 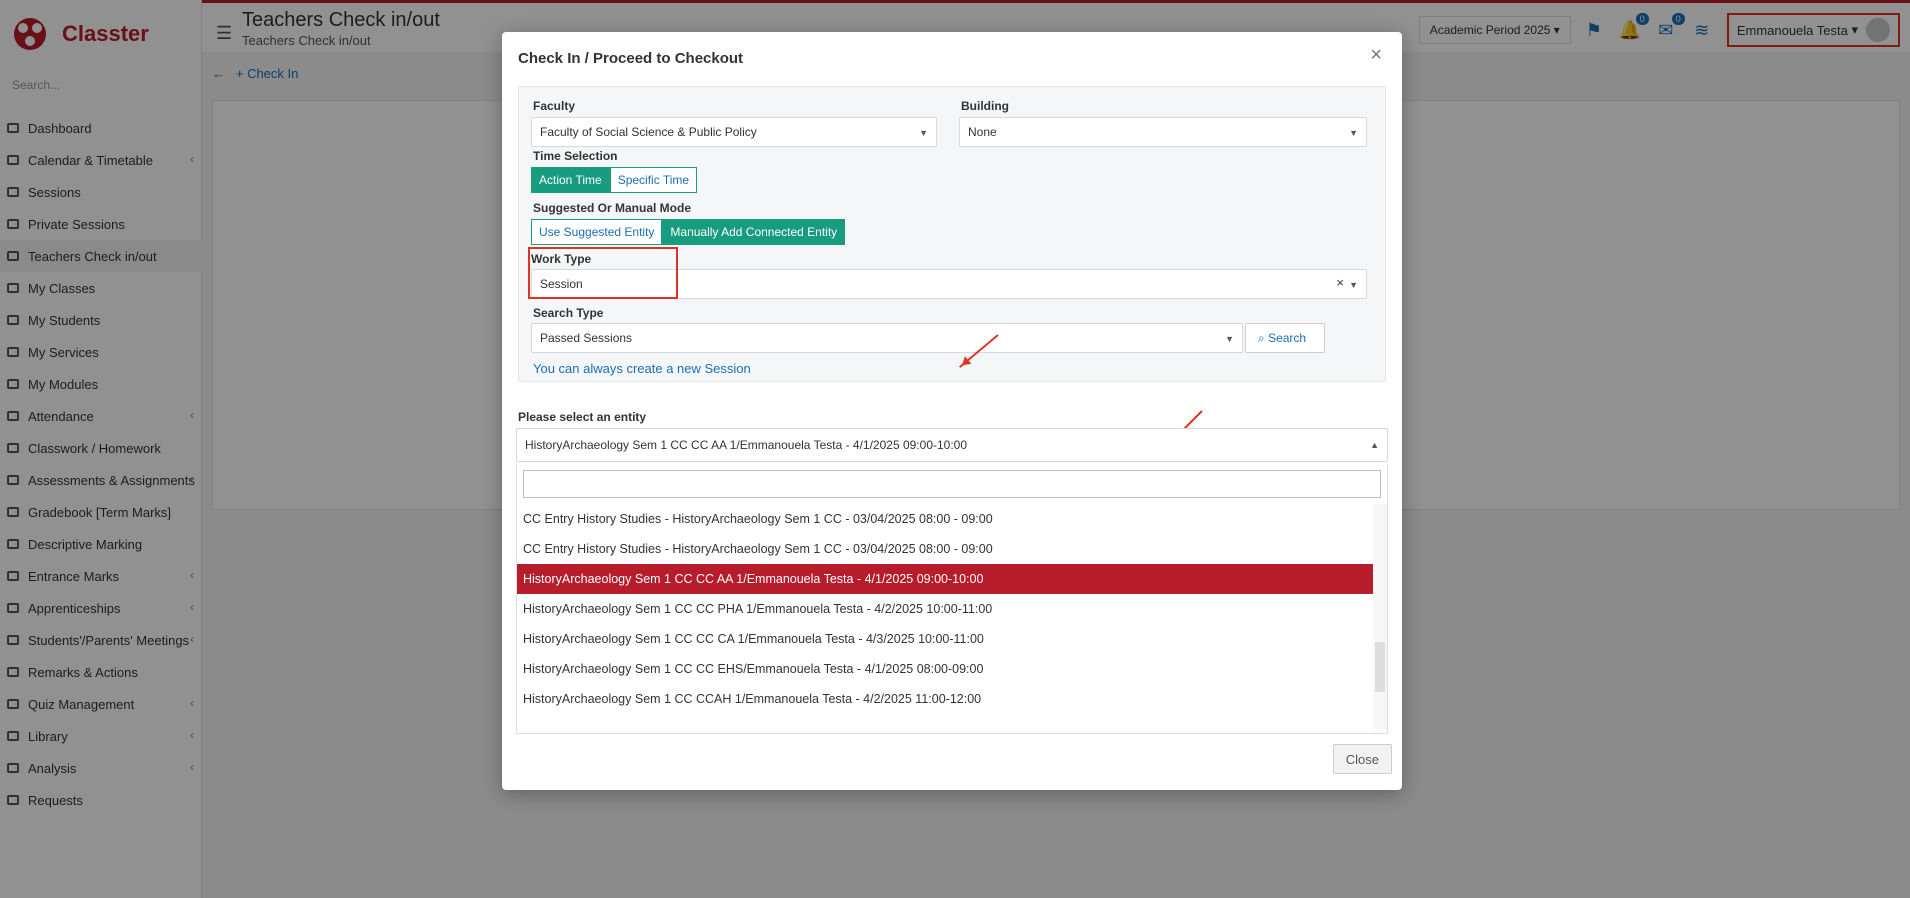 What do you see at coordinates (1362, 759) in the screenshot?
I see `close-button: Close` at bounding box center [1362, 759].